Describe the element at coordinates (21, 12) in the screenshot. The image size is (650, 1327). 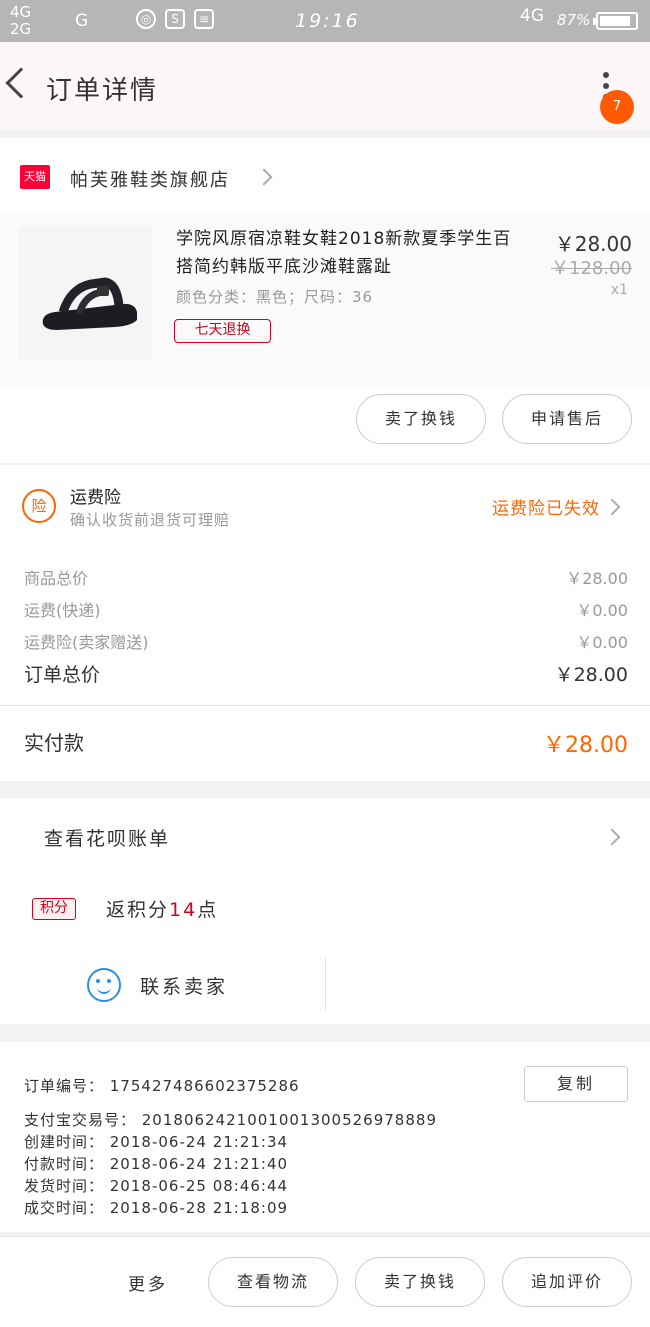
I see `signal-top-label: 4G` at that location.